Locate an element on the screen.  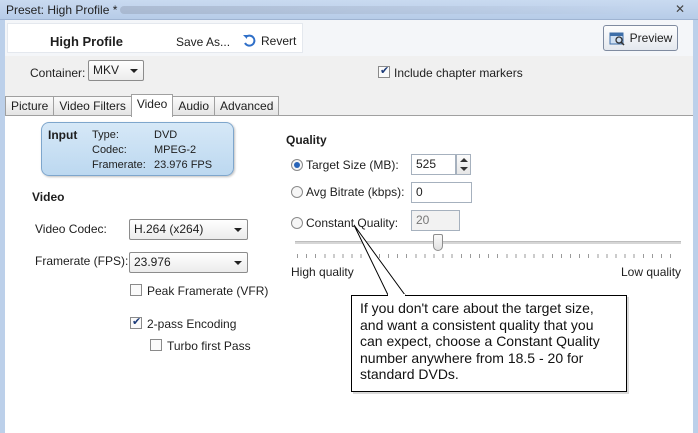
tab-audio: Audio is located at coordinates (194, 106).